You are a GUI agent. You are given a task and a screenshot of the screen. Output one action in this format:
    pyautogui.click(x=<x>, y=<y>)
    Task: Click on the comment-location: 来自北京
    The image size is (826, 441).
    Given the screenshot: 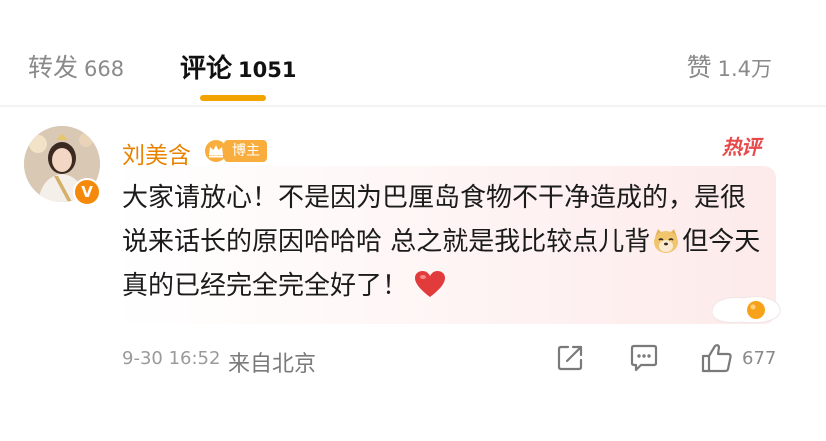 What is the action you would take?
    pyautogui.click(x=272, y=364)
    